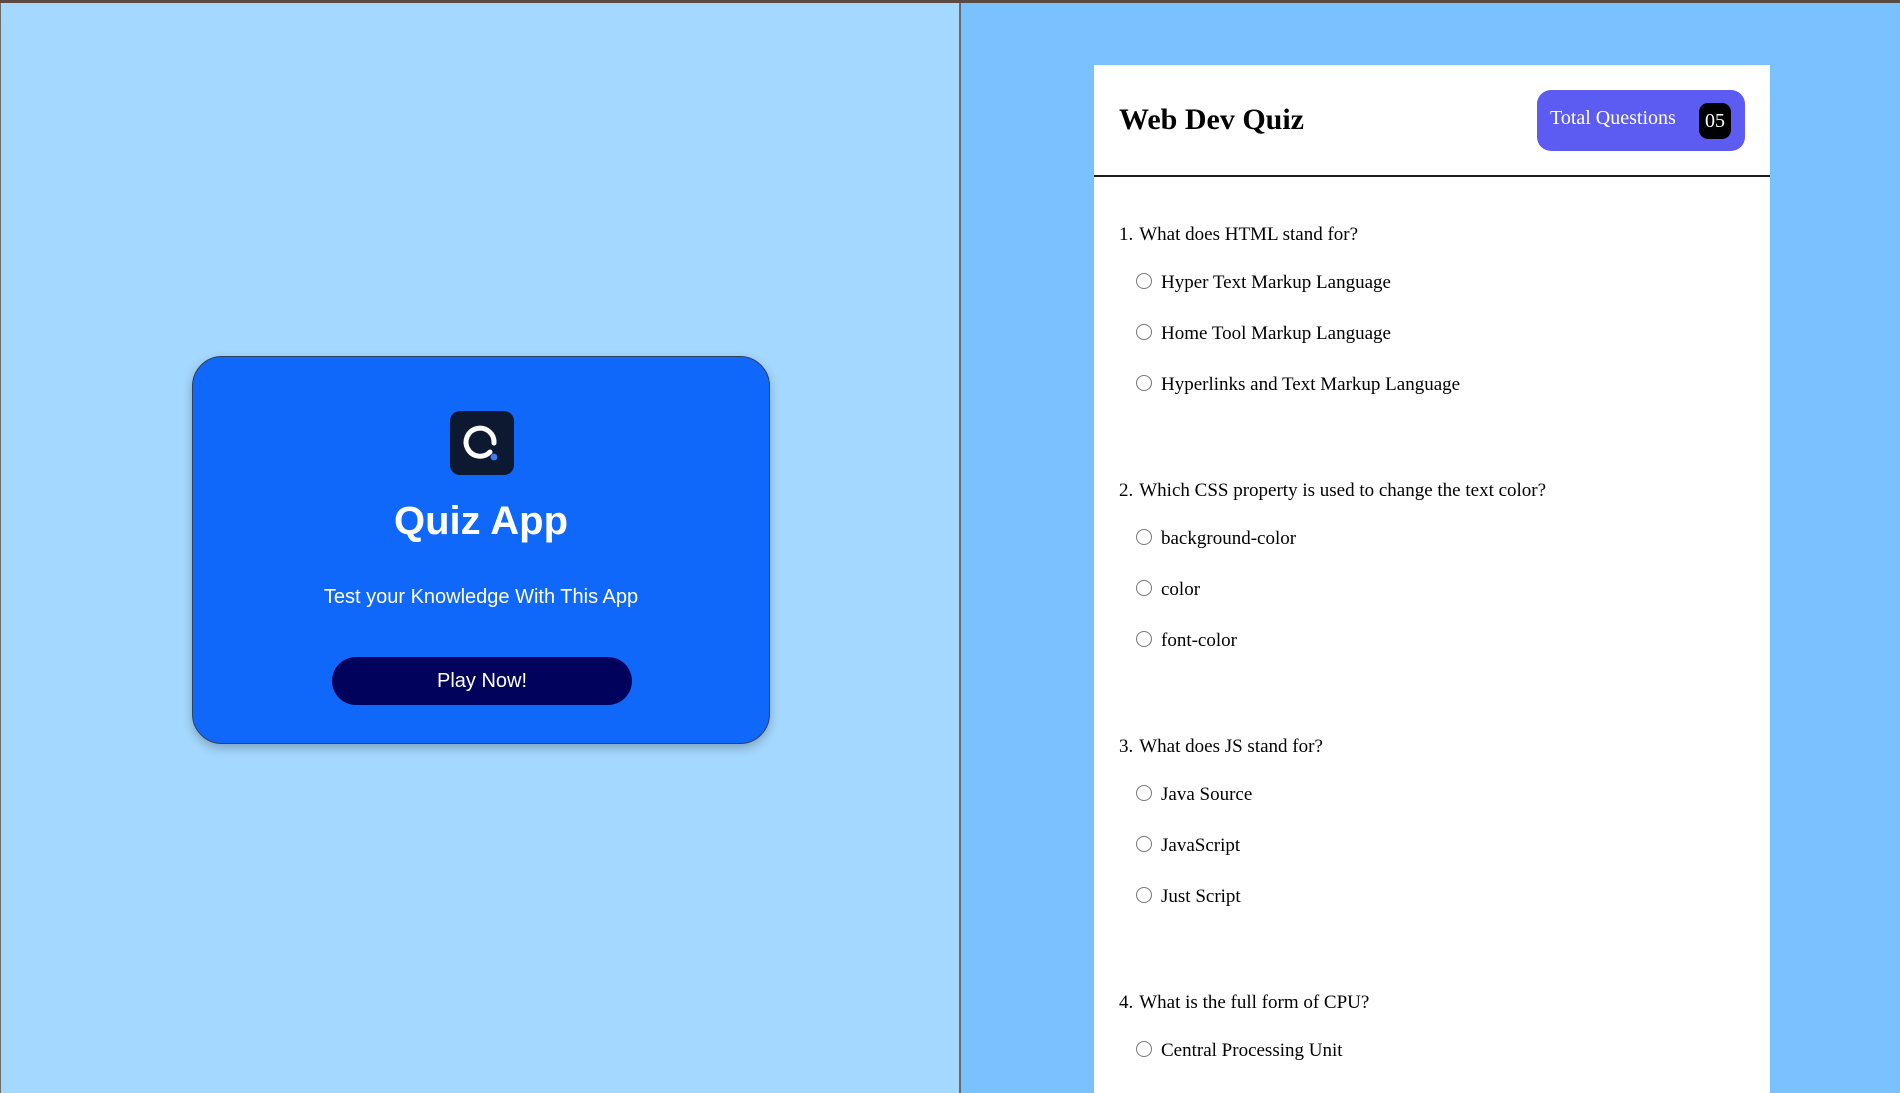 This screenshot has width=1900, height=1093. I want to click on answer-option: JavaScript, so click(1188, 846).